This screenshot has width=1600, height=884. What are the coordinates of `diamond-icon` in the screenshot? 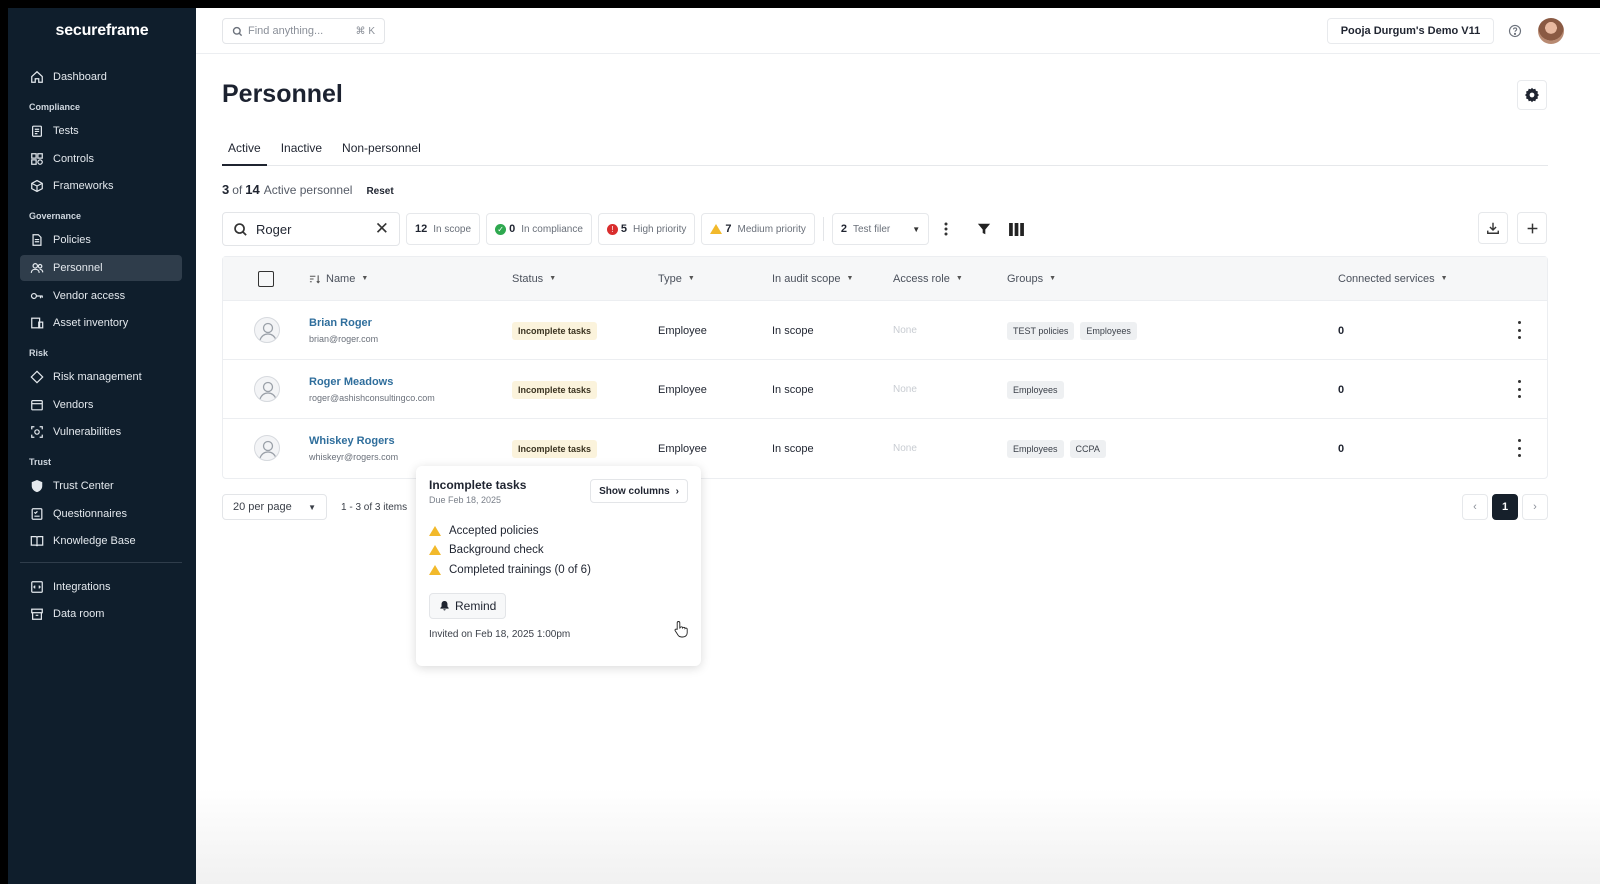 It's located at (37, 377).